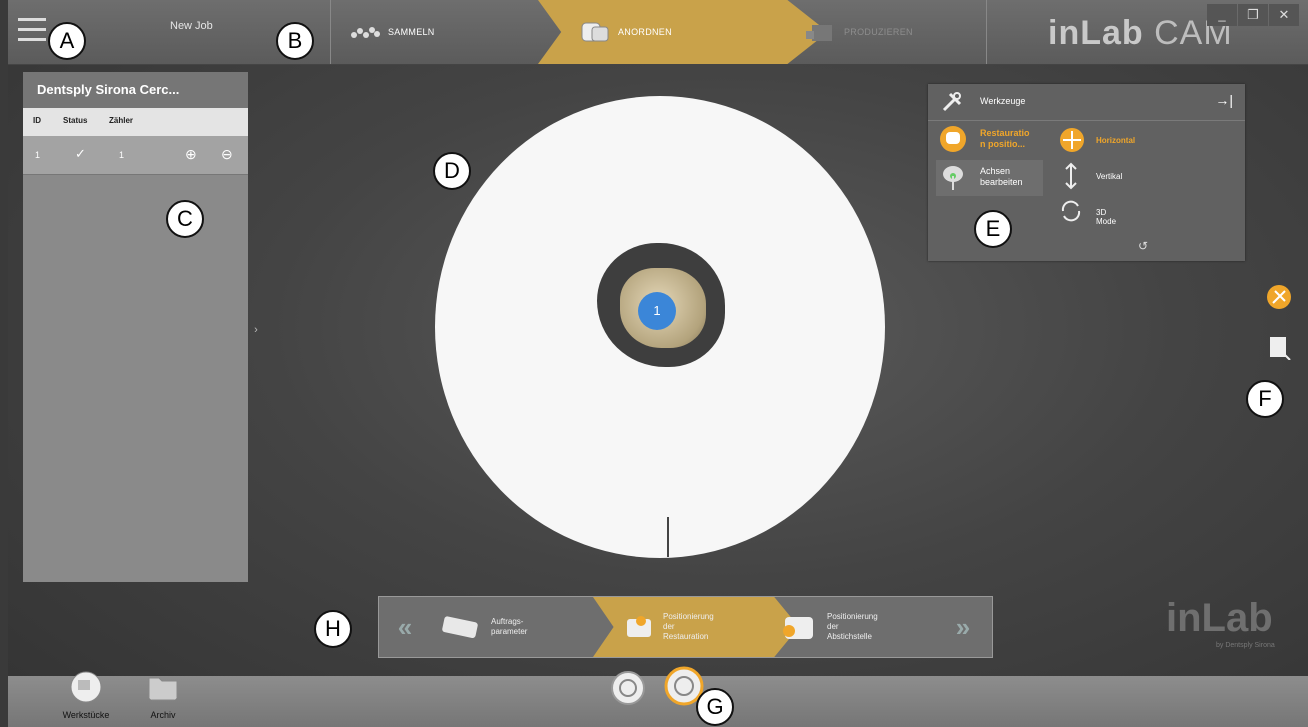  What do you see at coordinates (1284, 15) in the screenshot?
I see `close-button: ✕` at bounding box center [1284, 15].